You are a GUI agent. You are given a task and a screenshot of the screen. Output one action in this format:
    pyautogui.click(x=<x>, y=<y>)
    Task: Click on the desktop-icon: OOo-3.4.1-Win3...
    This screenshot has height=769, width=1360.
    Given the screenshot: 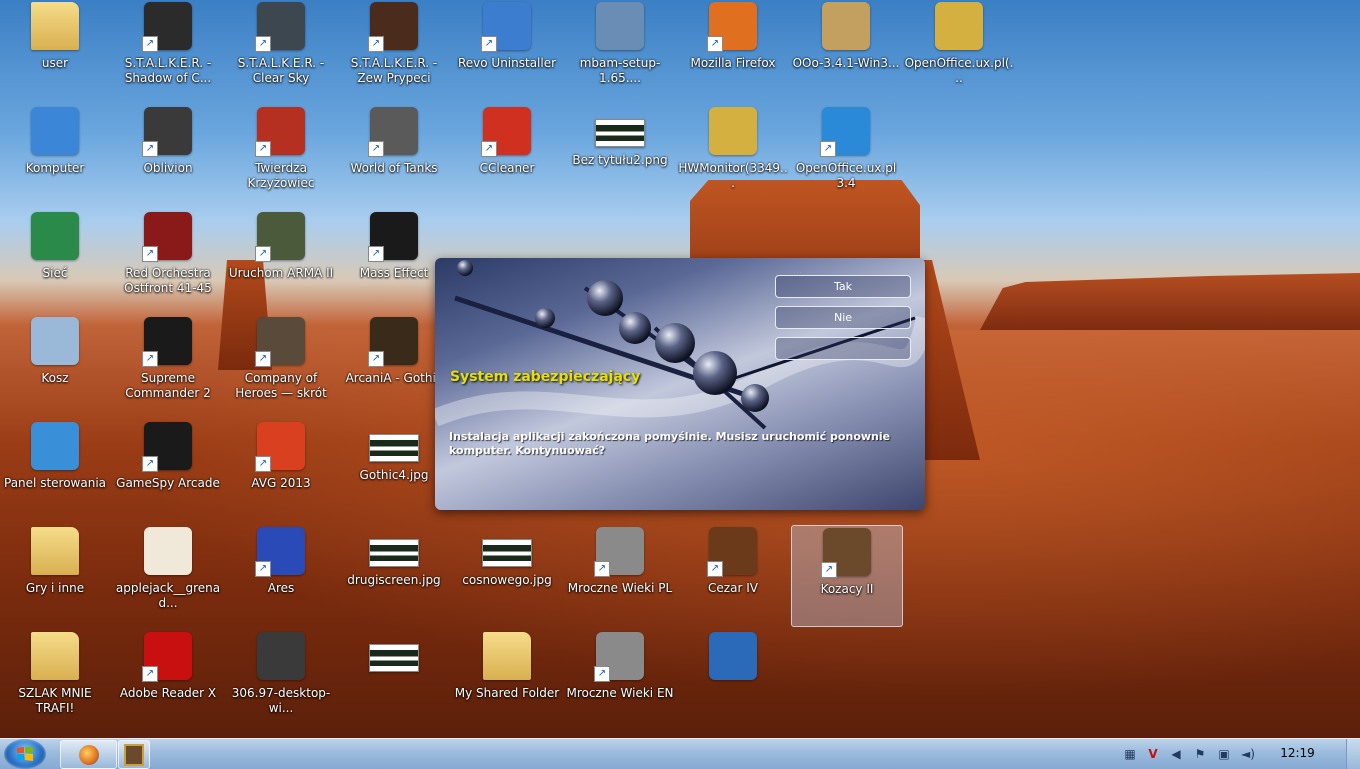 What is the action you would take?
    pyautogui.click(x=846, y=50)
    